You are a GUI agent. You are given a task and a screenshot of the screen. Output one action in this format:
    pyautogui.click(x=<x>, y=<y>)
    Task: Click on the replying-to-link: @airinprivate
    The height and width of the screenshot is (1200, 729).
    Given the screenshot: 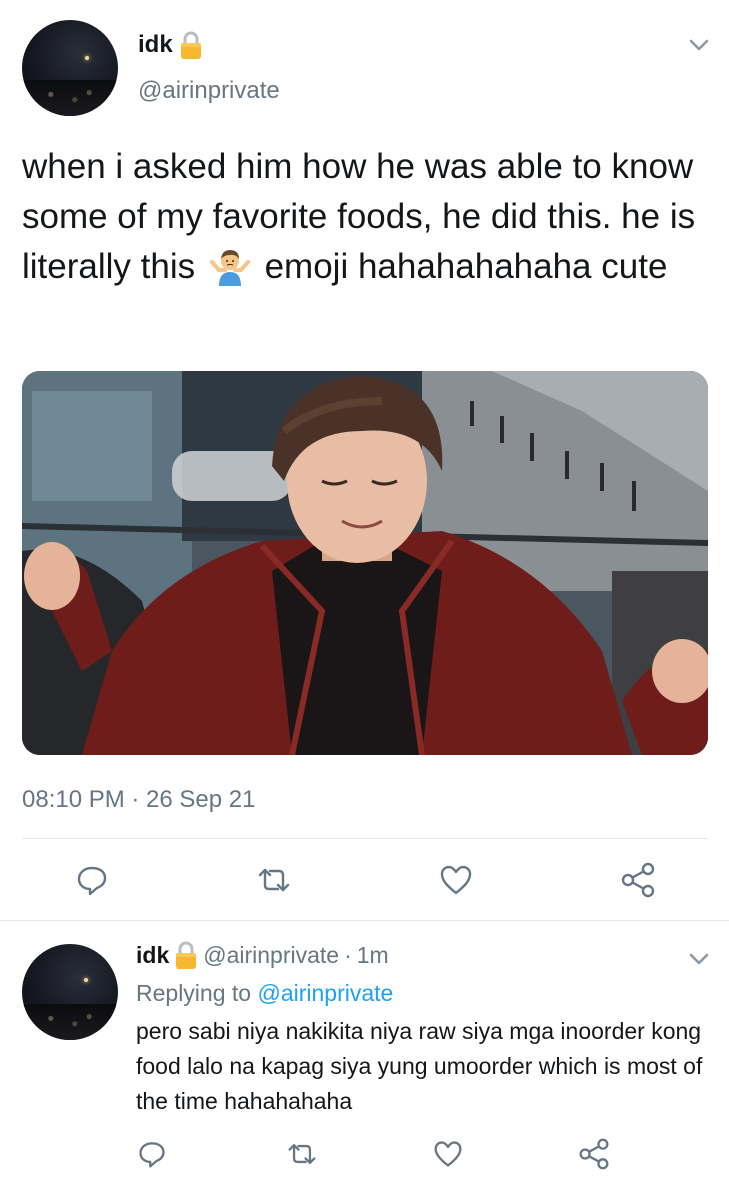 What is the action you would take?
    pyautogui.click(x=325, y=993)
    